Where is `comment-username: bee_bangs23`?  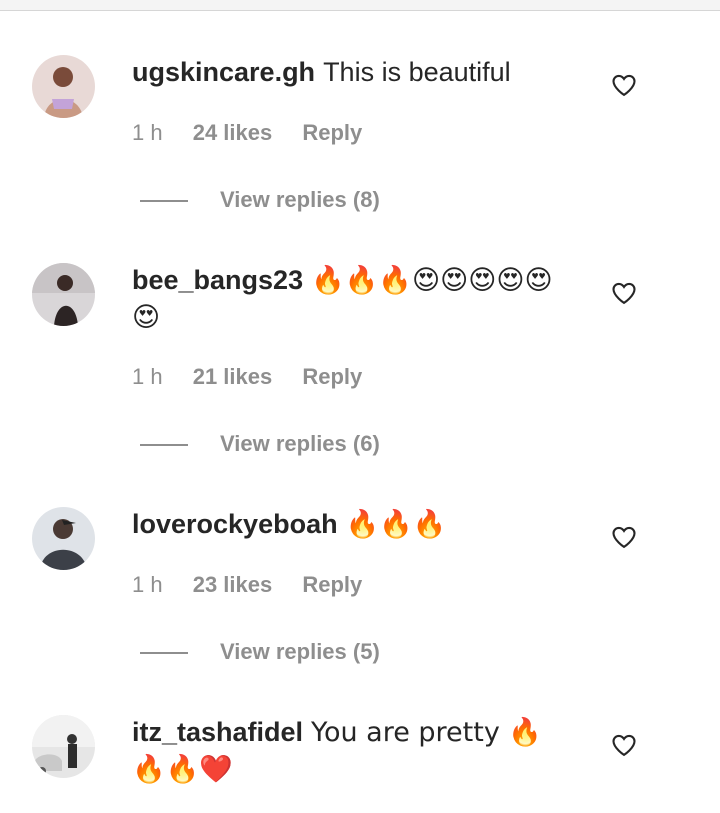 comment-username: bee_bangs23 is located at coordinates (217, 280).